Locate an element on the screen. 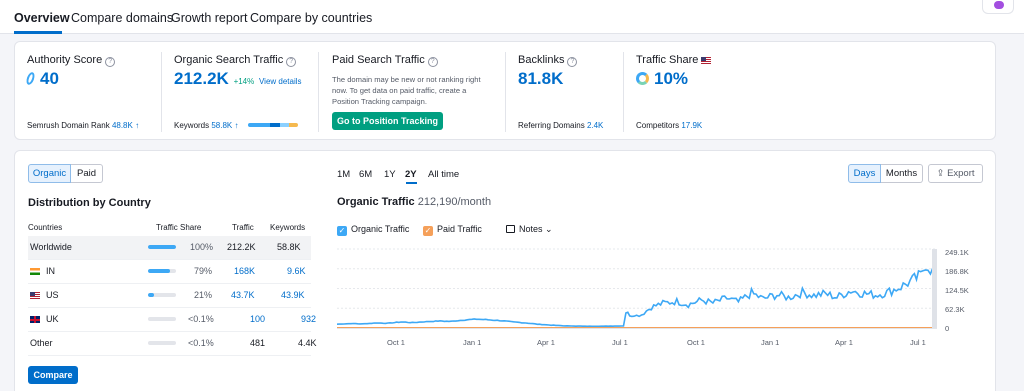  authority-score-icon is located at coordinates (30, 78).